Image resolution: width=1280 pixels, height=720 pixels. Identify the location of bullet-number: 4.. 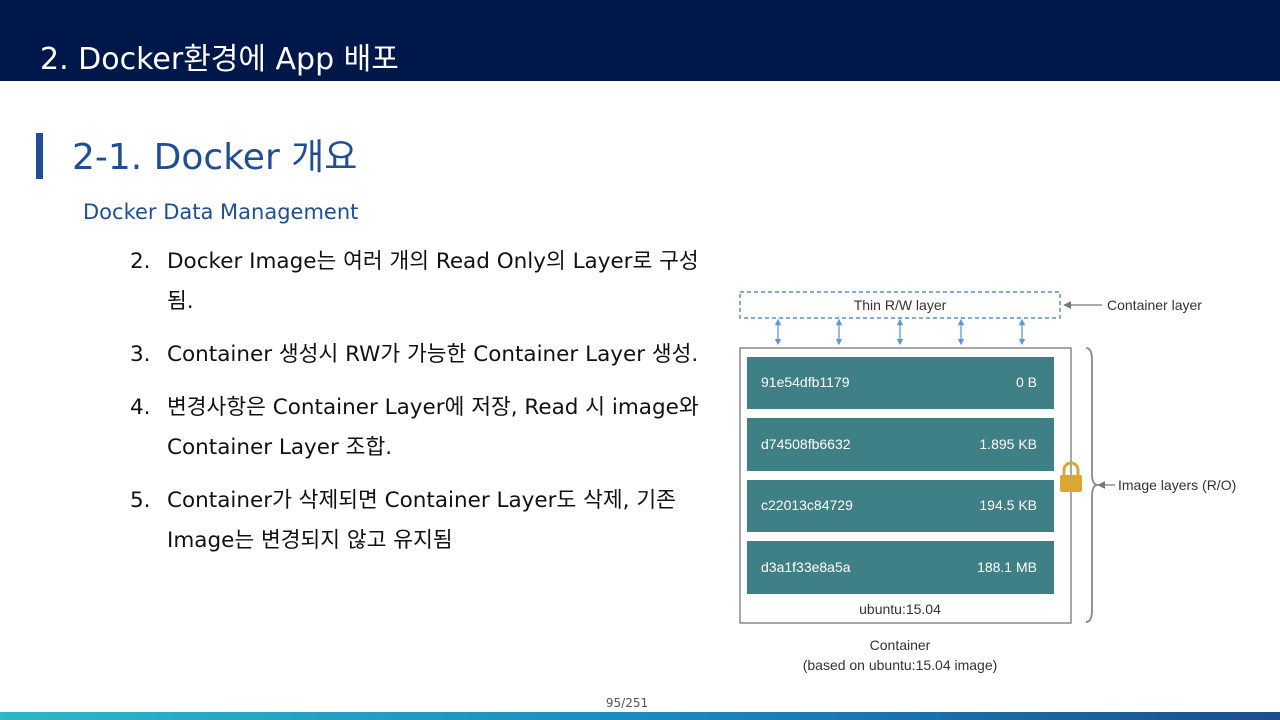
(140, 407).